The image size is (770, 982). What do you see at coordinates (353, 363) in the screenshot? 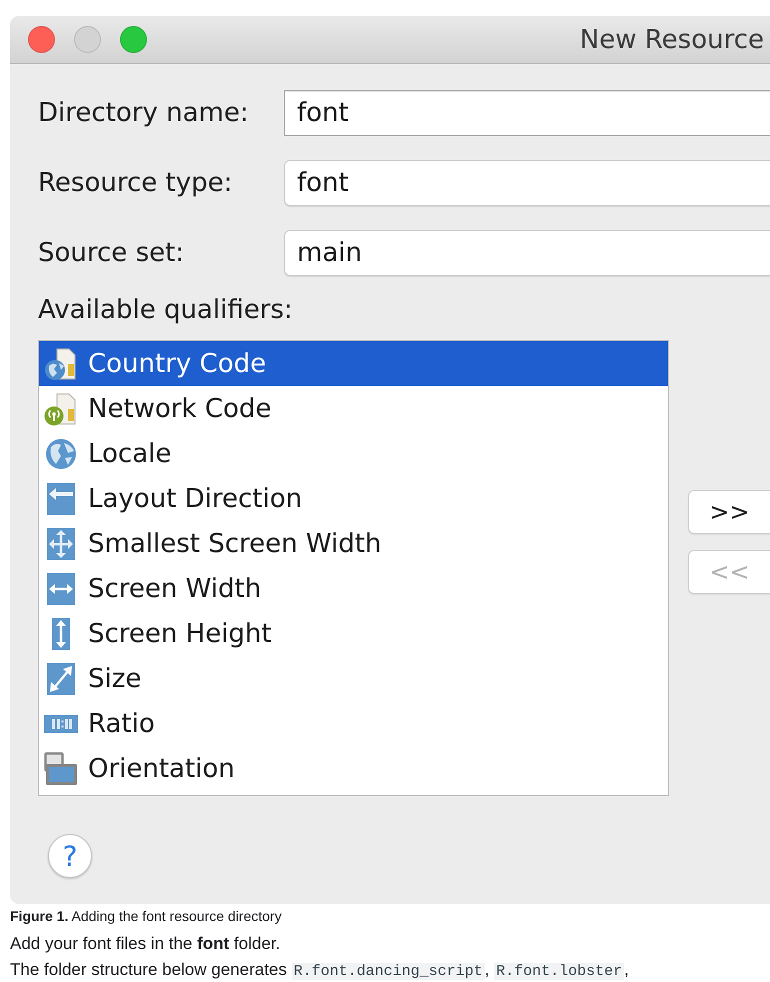
I see `list-item: Country Code` at bounding box center [353, 363].